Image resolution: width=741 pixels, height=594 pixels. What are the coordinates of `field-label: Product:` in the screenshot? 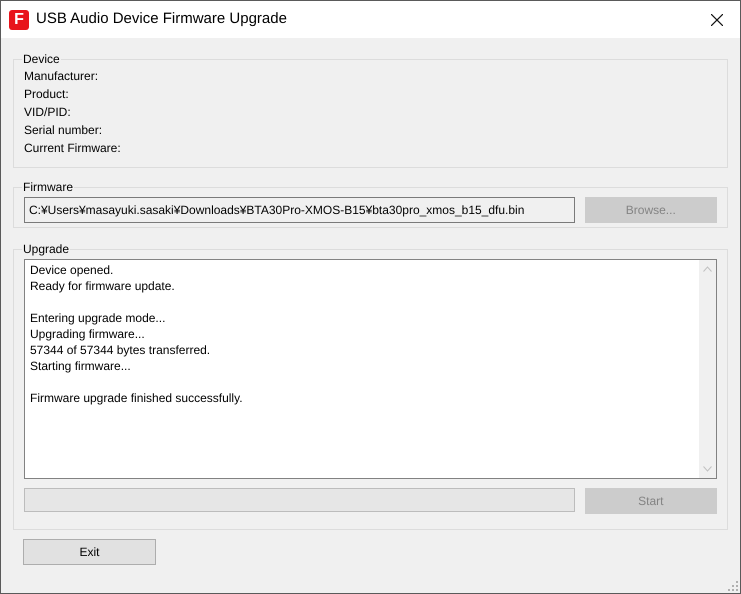 It's located at (47, 94).